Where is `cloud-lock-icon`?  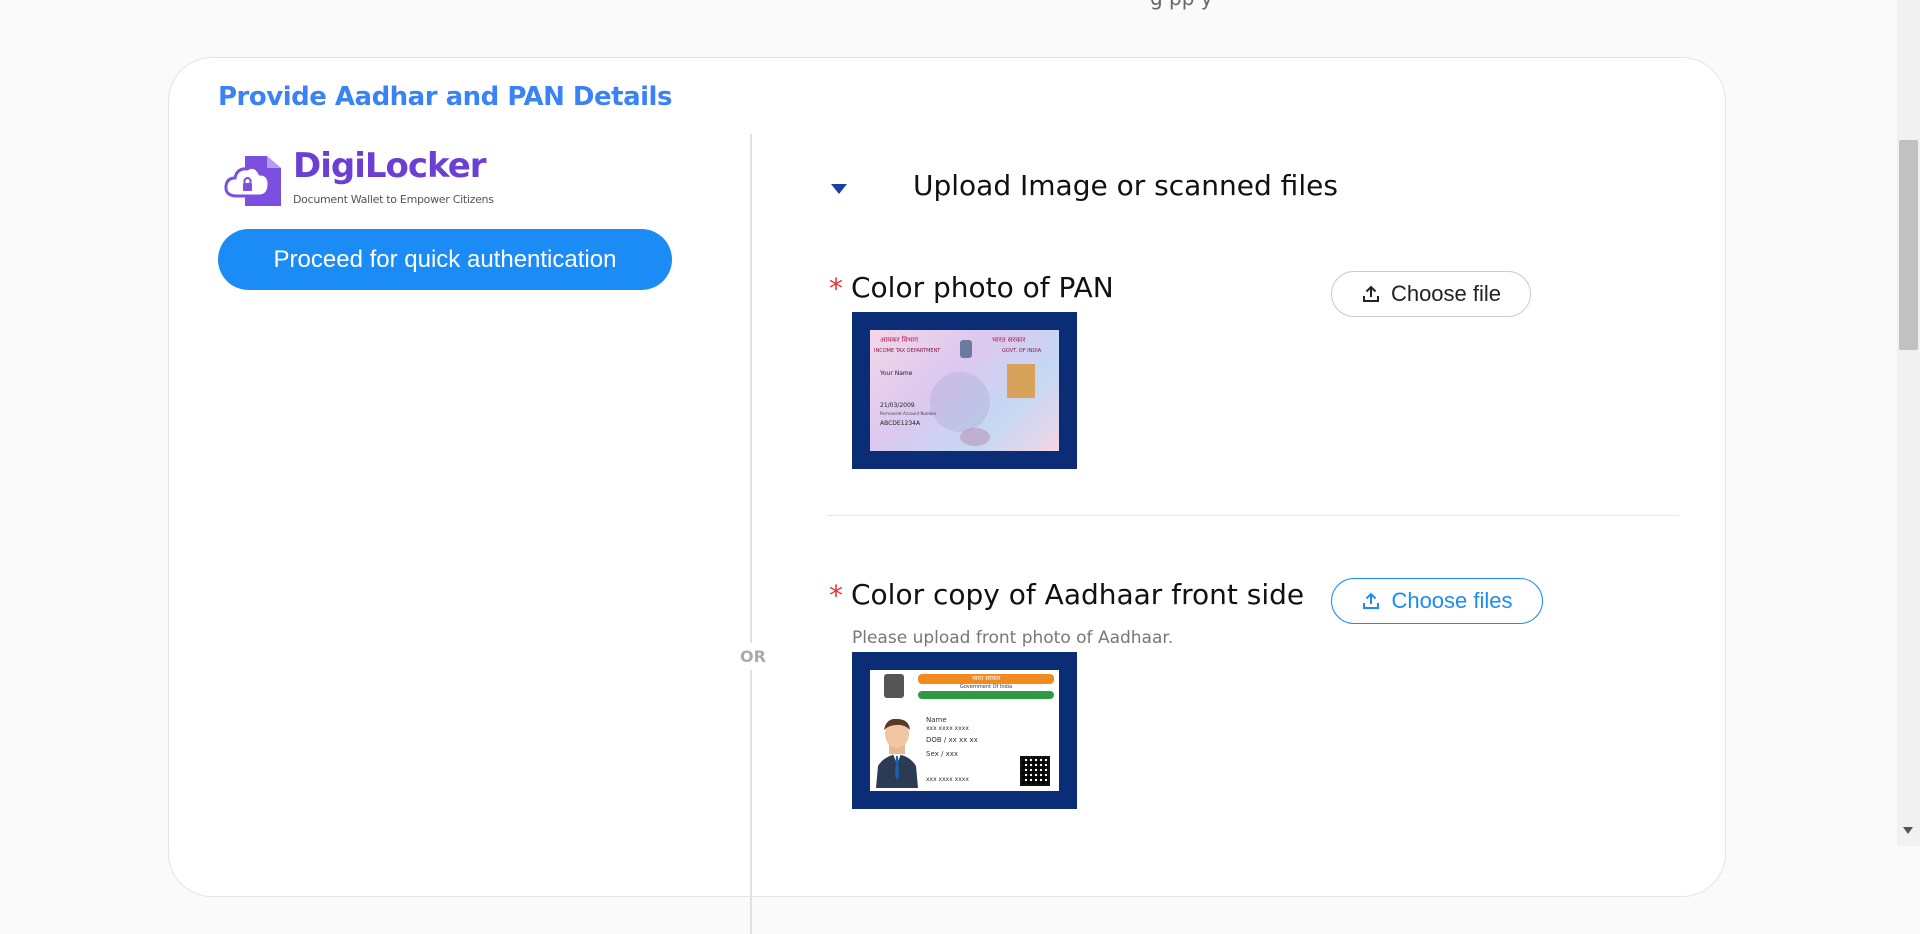
cloud-lock-icon is located at coordinates (252, 181).